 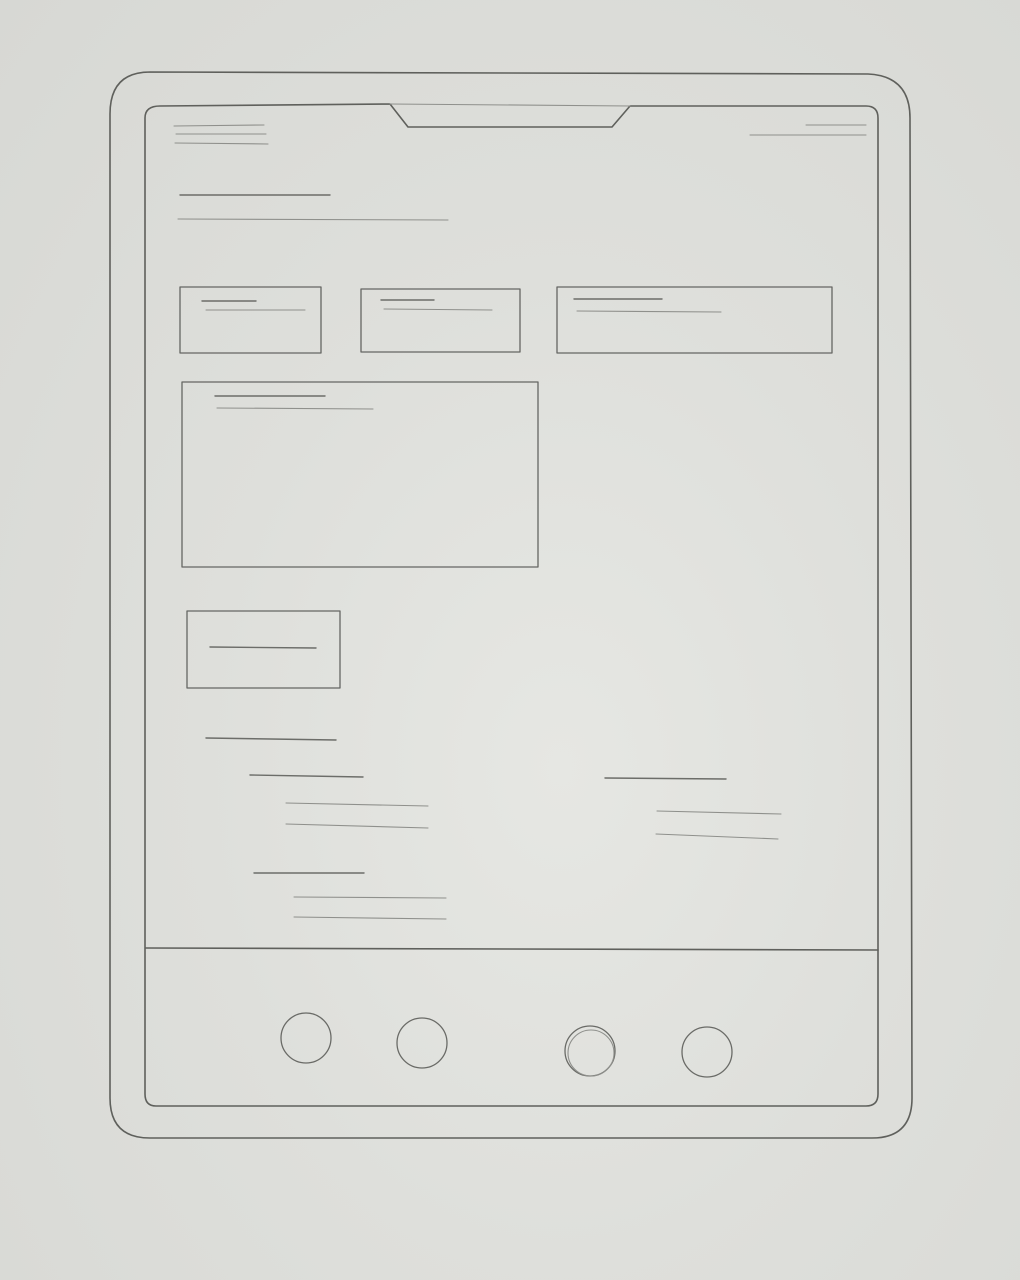 What do you see at coordinates (313, 219) in the screenshot?
I see `page-subtitle` at bounding box center [313, 219].